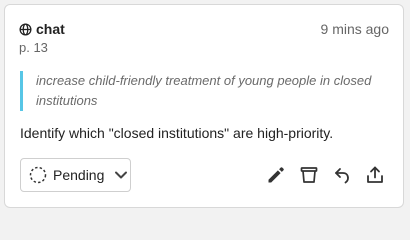 The image size is (410, 240). Describe the element at coordinates (50, 29) in the screenshot. I see `source-label: chat` at that location.